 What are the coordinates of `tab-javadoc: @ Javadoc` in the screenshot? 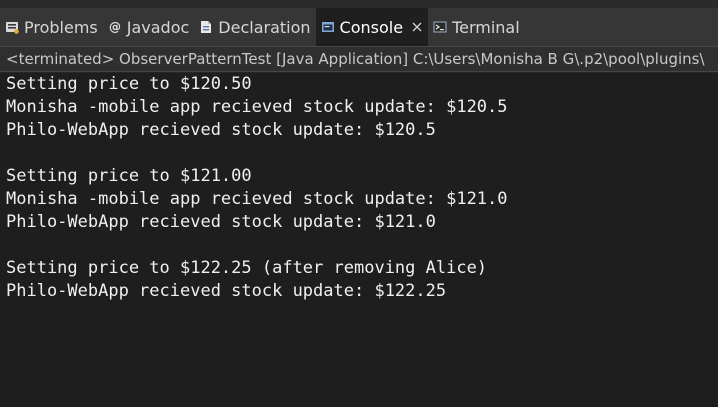 It's located at (149, 27).